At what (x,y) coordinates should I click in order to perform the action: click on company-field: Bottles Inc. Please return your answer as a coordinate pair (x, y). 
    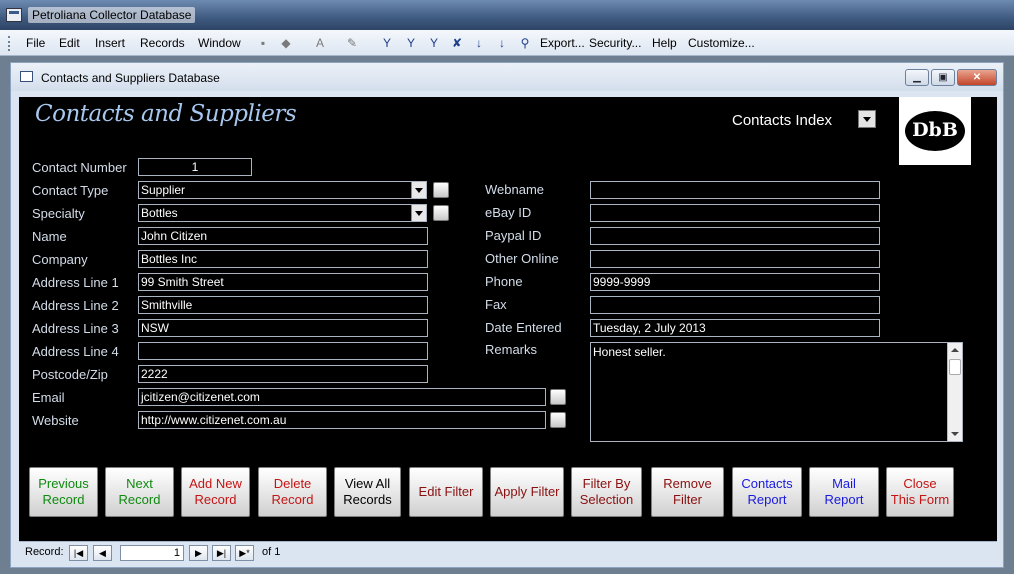
    Looking at the image, I should click on (283, 259).